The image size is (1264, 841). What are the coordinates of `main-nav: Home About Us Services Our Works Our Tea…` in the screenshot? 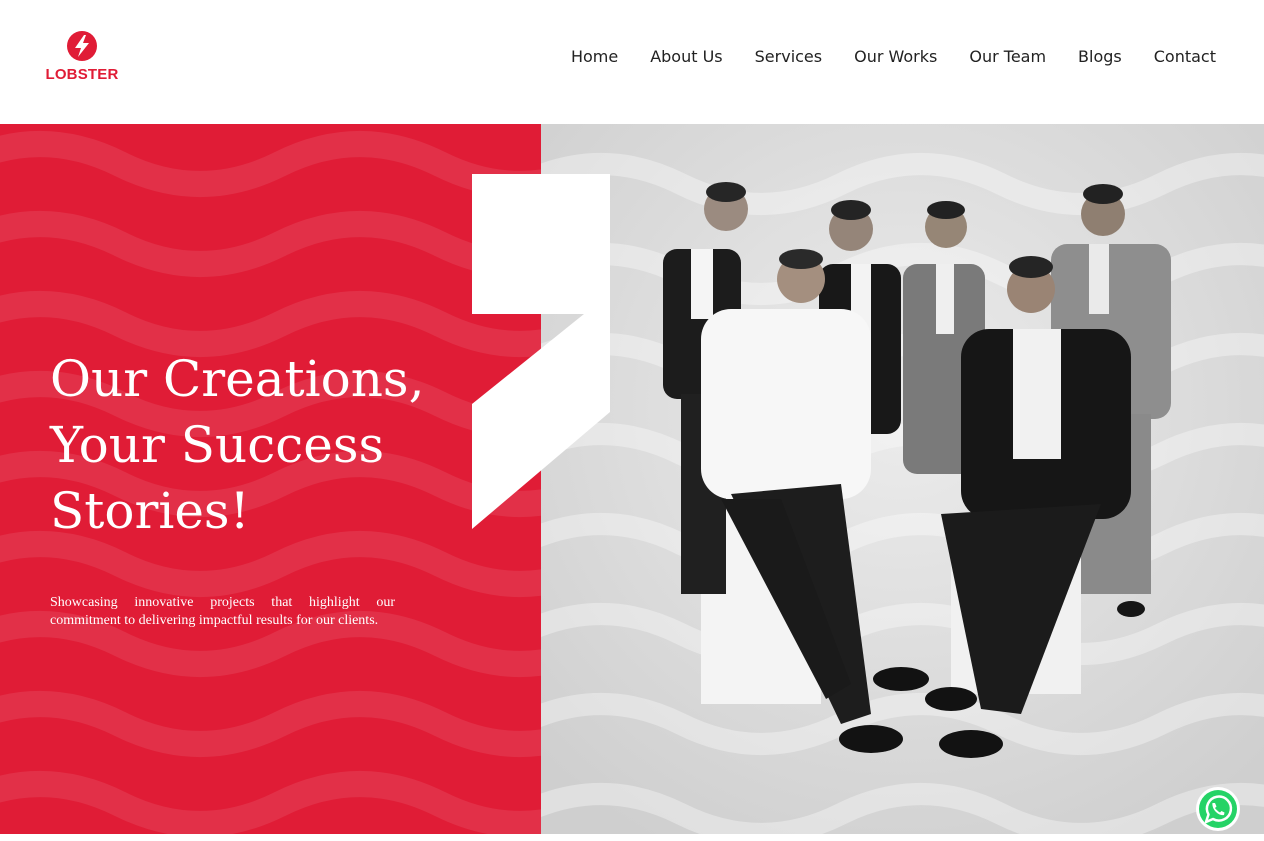 It's located at (893, 57).